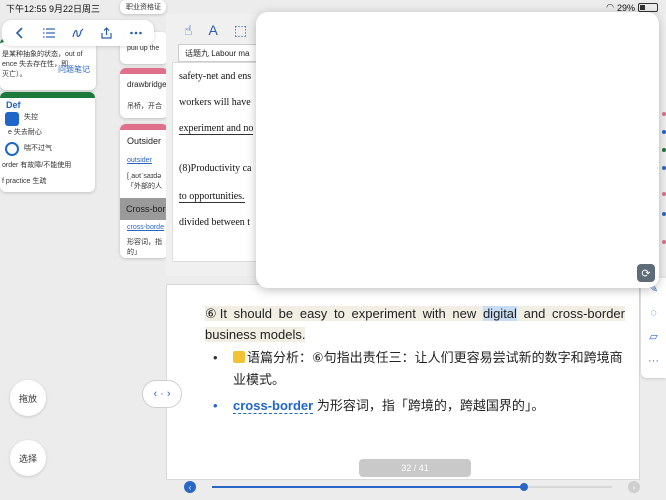 Image resolution: width=666 pixels, height=500 pixels. What do you see at coordinates (653, 336) in the screenshot?
I see `ruler-icon: ▱` at bounding box center [653, 336].